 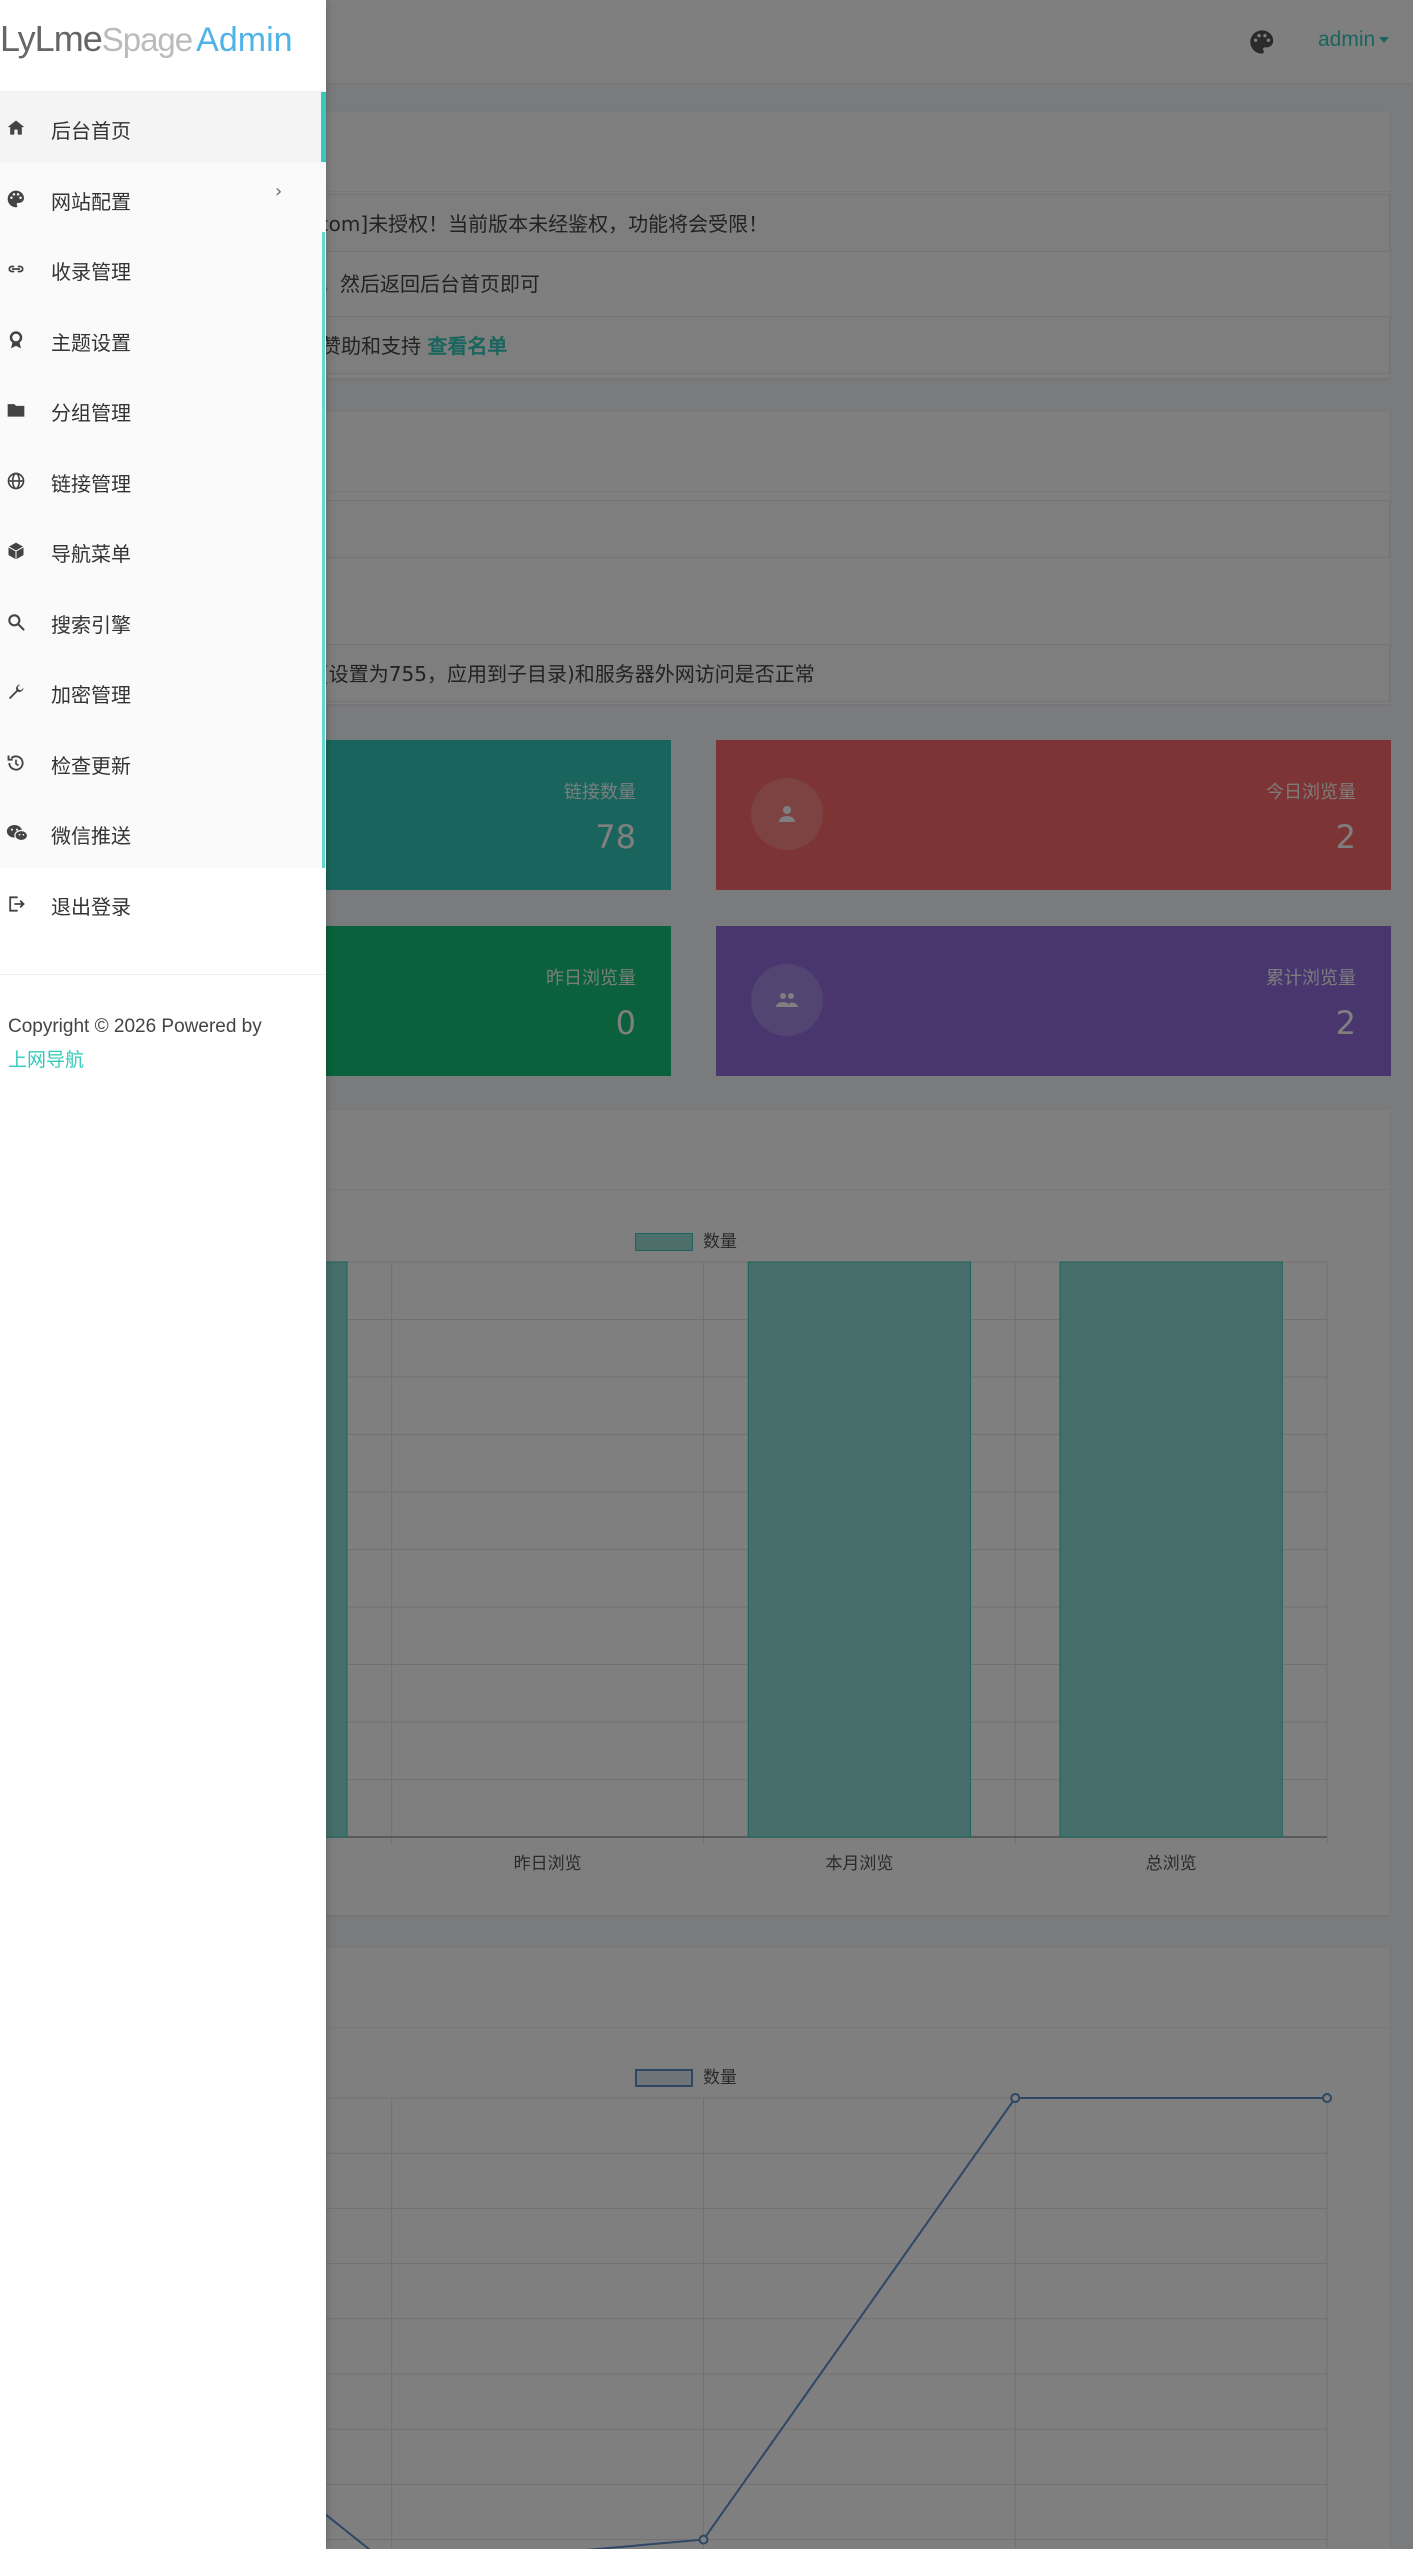 I want to click on copyright-text: Copyright © 2026 Powered by, so click(x=135, y=1026).